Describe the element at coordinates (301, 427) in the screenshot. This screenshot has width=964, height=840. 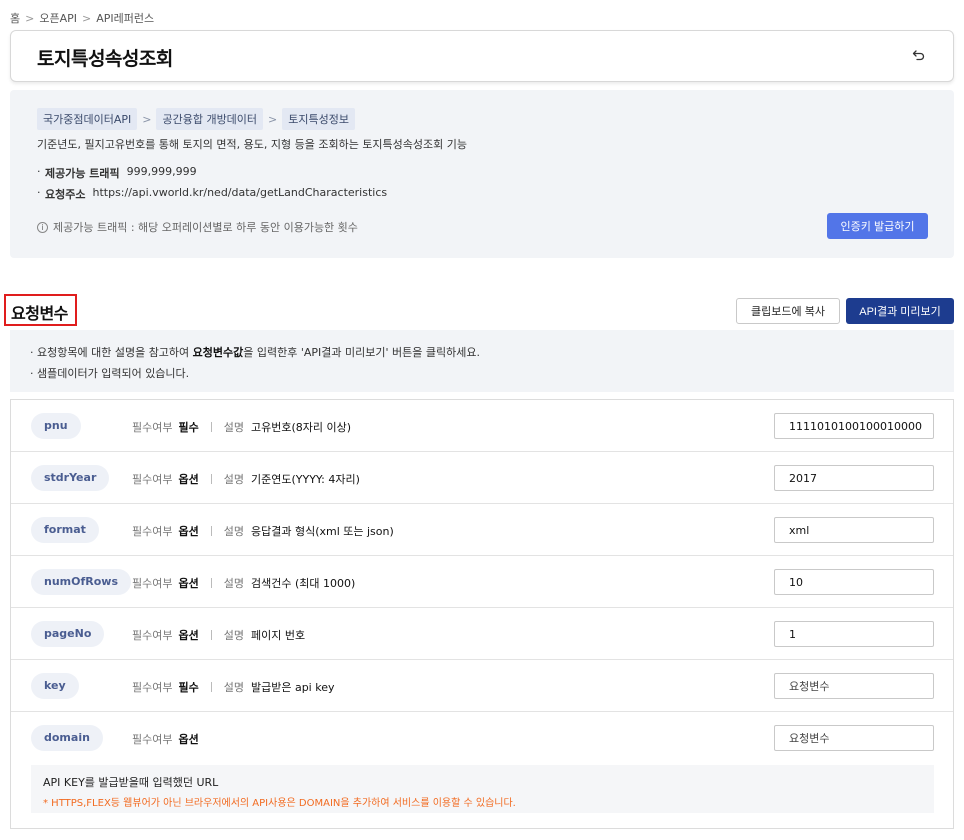
I see `desc-value: 고유번호(8자리 이상)` at that location.